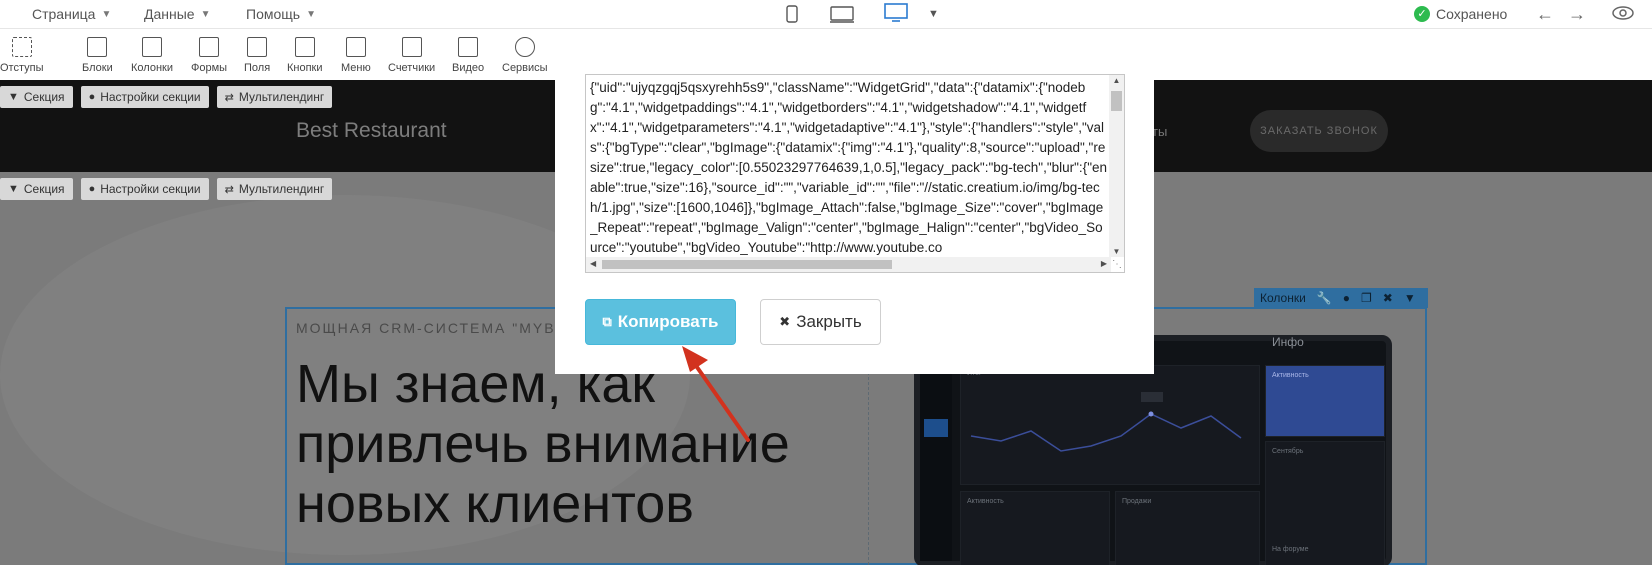  I want to click on menu-data: Данные ▼, so click(177, 14).